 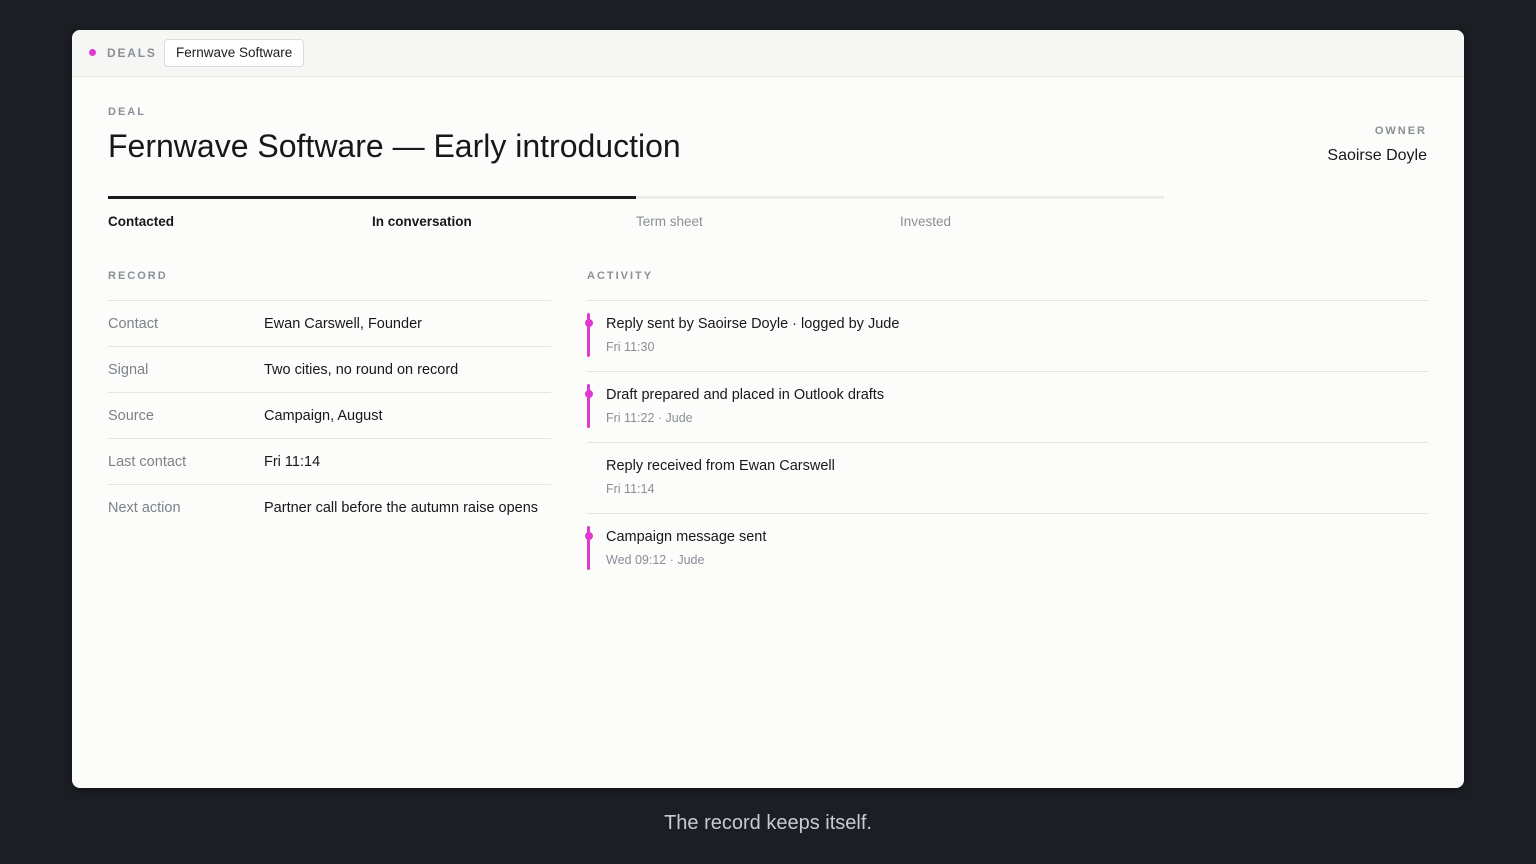 I want to click on activity-text: Campaign message sent, so click(x=686, y=537).